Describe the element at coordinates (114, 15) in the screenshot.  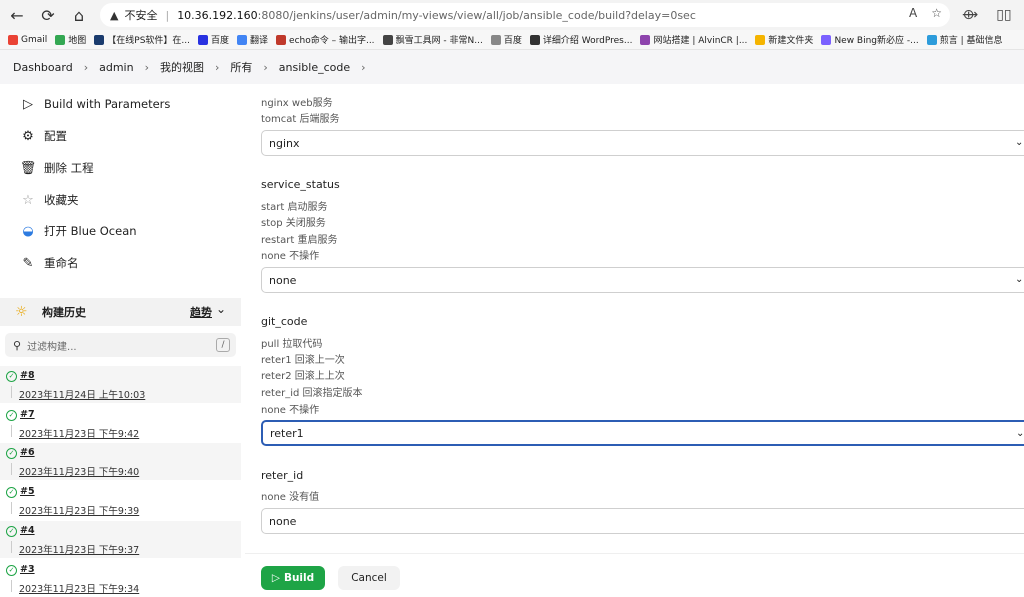
I see `warning-icon: ▲` at that location.